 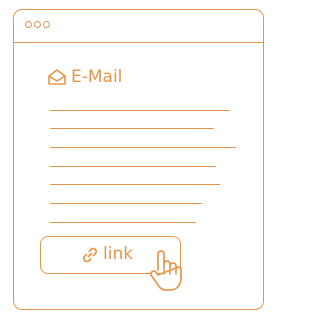 What do you see at coordinates (138, 26) in the screenshot?
I see `window-titlebar` at bounding box center [138, 26].